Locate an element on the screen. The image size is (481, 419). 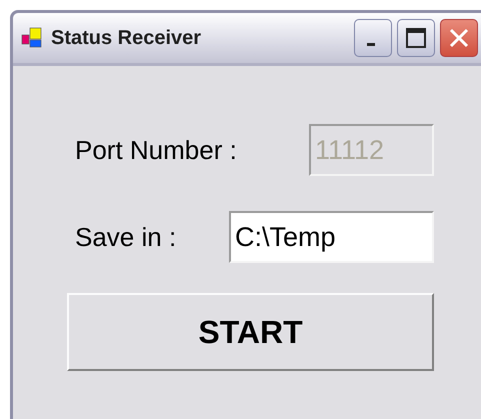
input-field: C:\Temp is located at coordinates (331, 237).